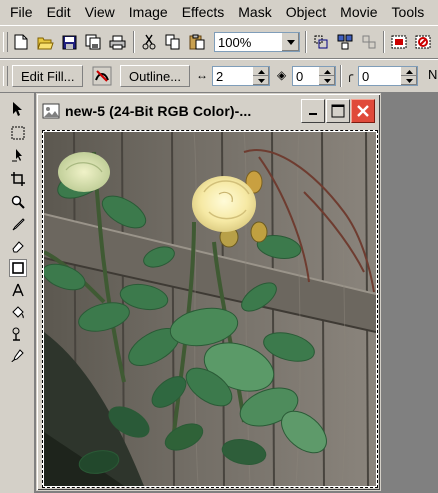 The height and width of the screenshot is (493, 438). I want to click on menu-edit: Edit, so click(59, 12).